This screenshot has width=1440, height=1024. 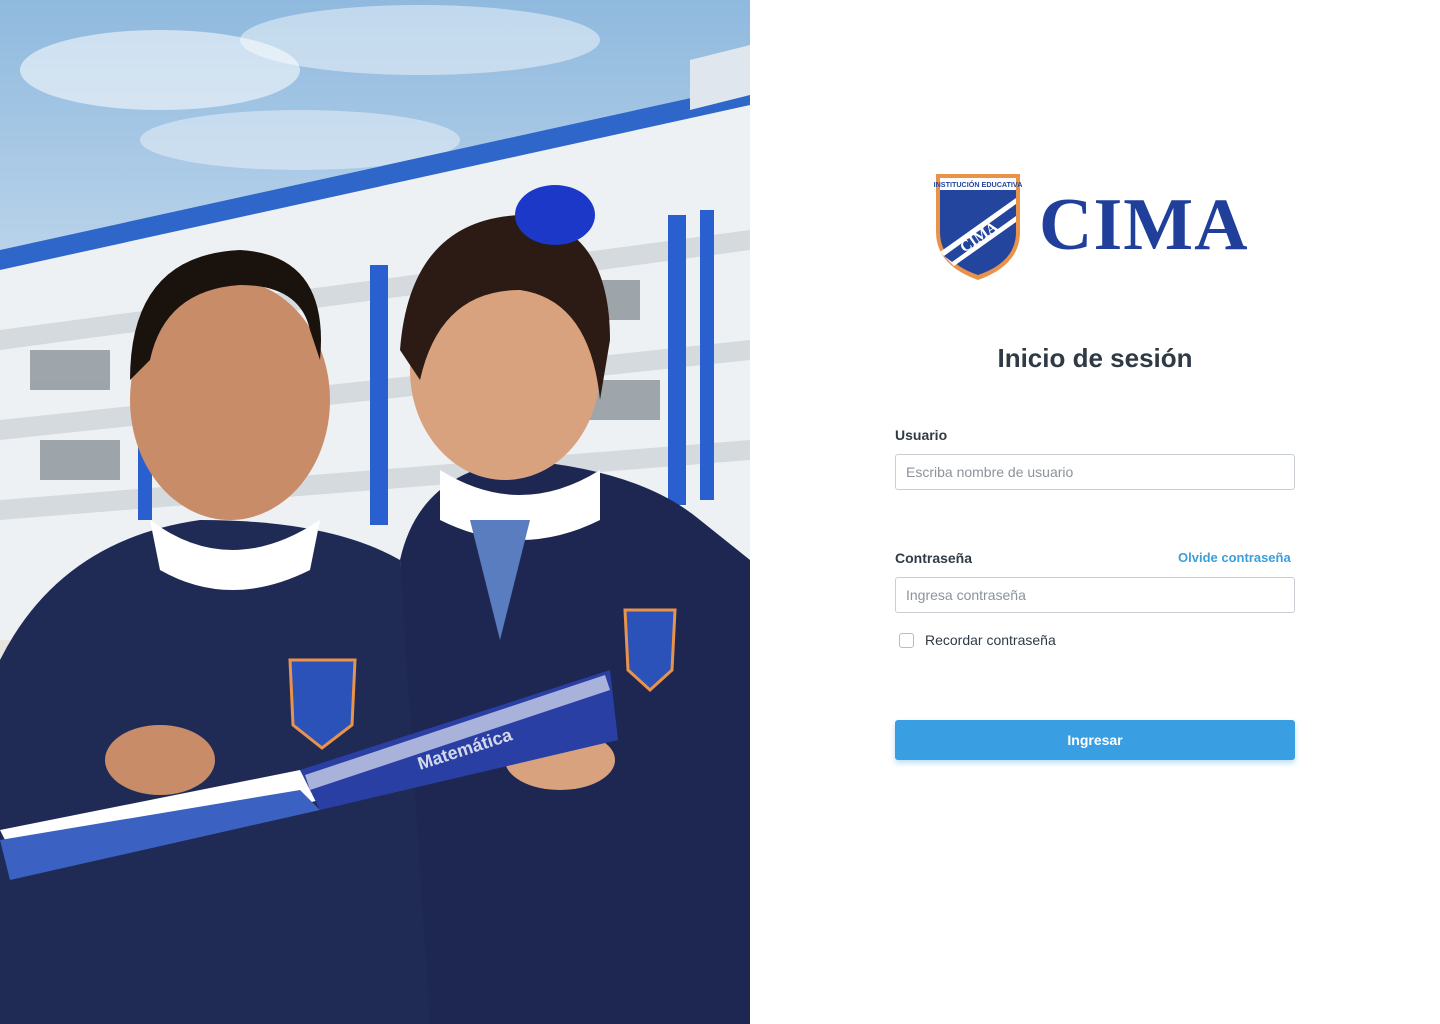 I want to click on username-input, so click(x=1095, y=472).